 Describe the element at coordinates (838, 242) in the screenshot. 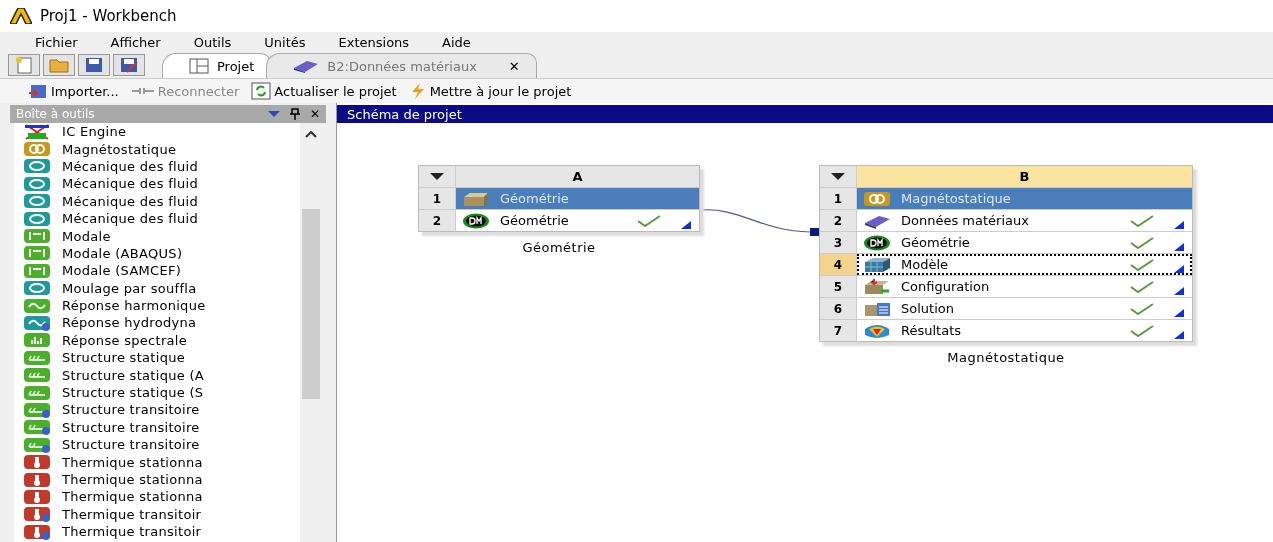

I see `row-number: 3` at that location.